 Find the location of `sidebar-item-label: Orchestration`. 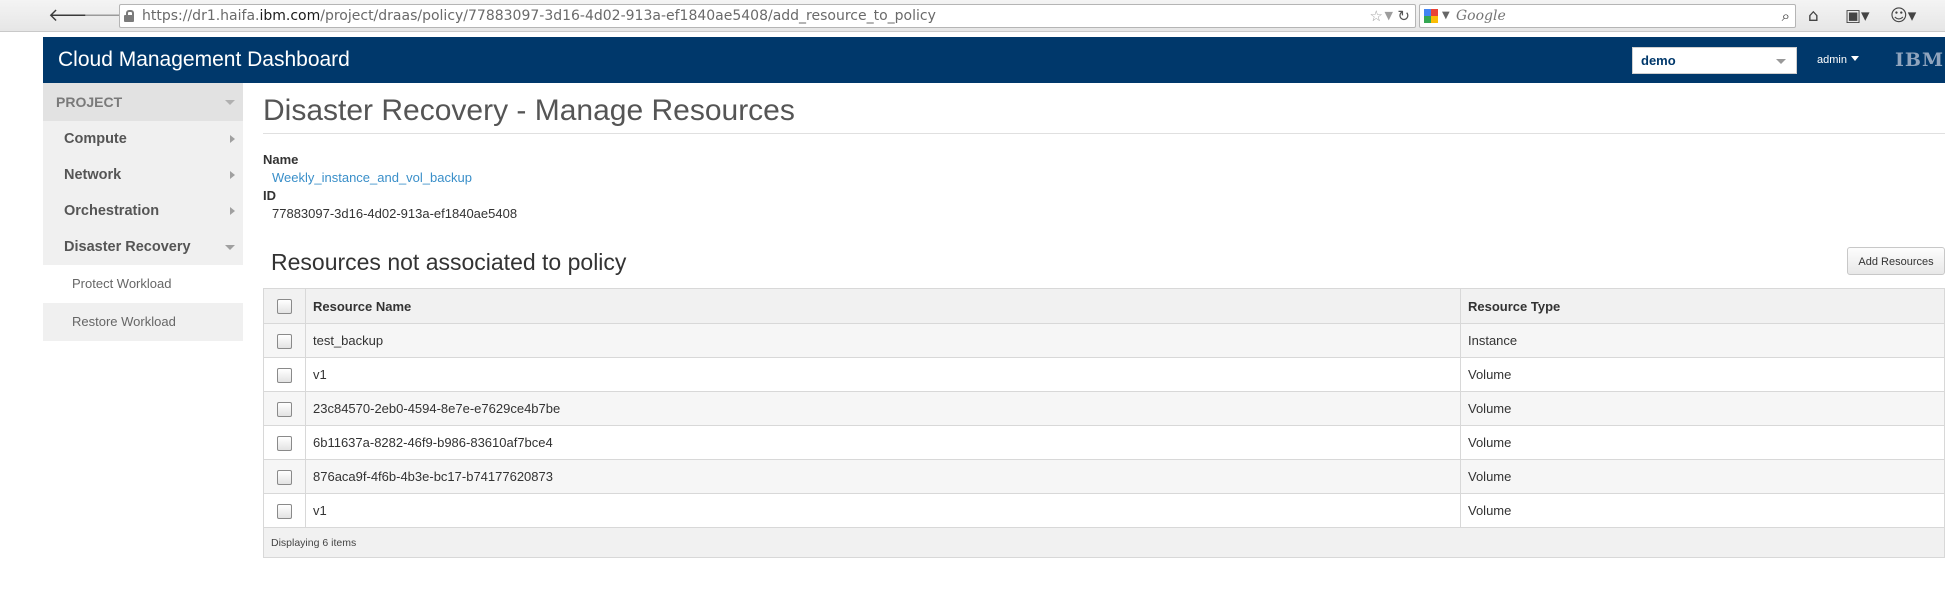

sidebar-item-label: Orchestration is located at coordinates (112, 211).